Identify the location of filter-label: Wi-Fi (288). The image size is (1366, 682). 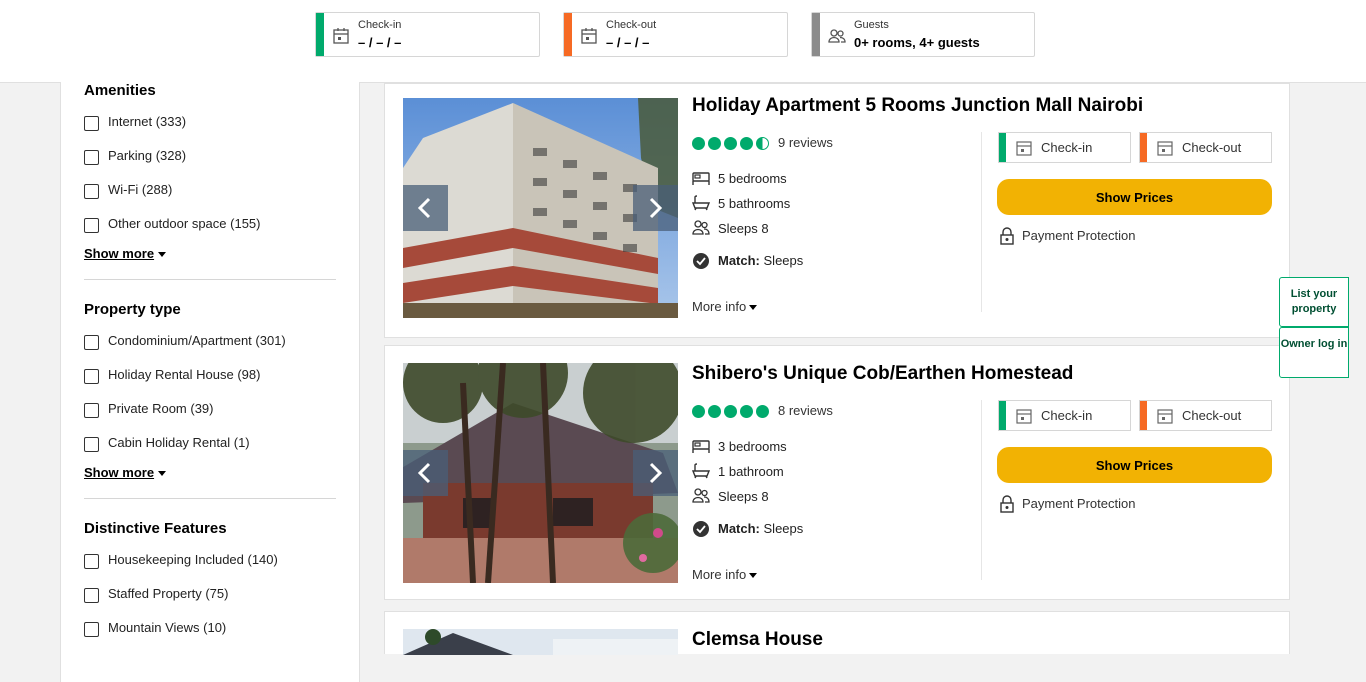
(140, 189).